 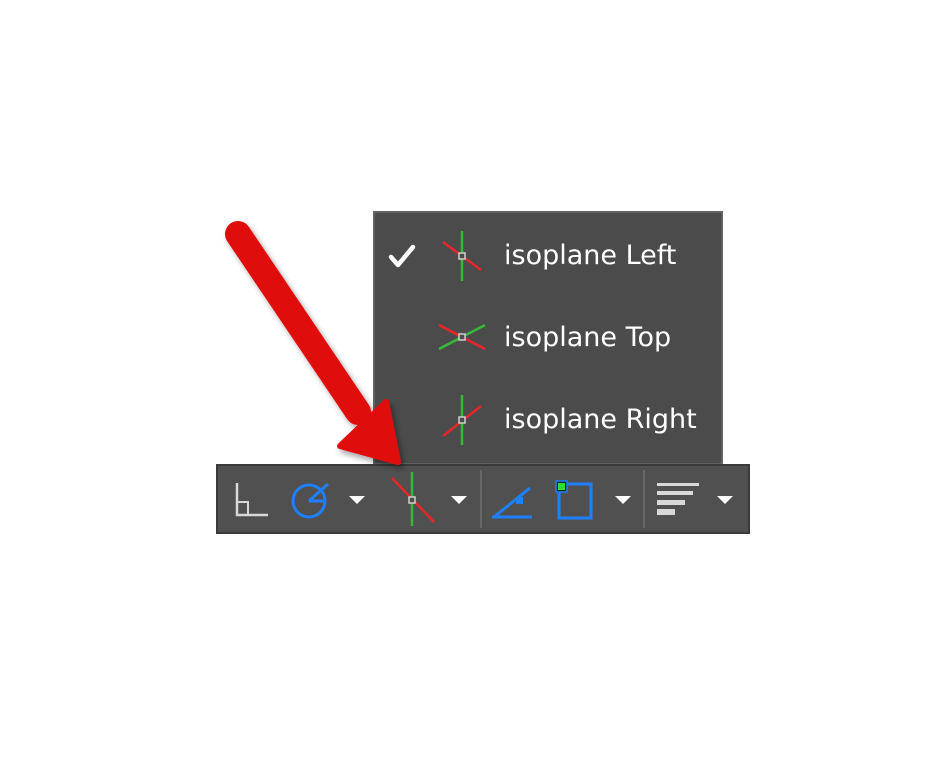 What do you see at coordinates (251, 500) in the screenshot?
I see `ortho-mode-icon` at bounding box center [251, 500].